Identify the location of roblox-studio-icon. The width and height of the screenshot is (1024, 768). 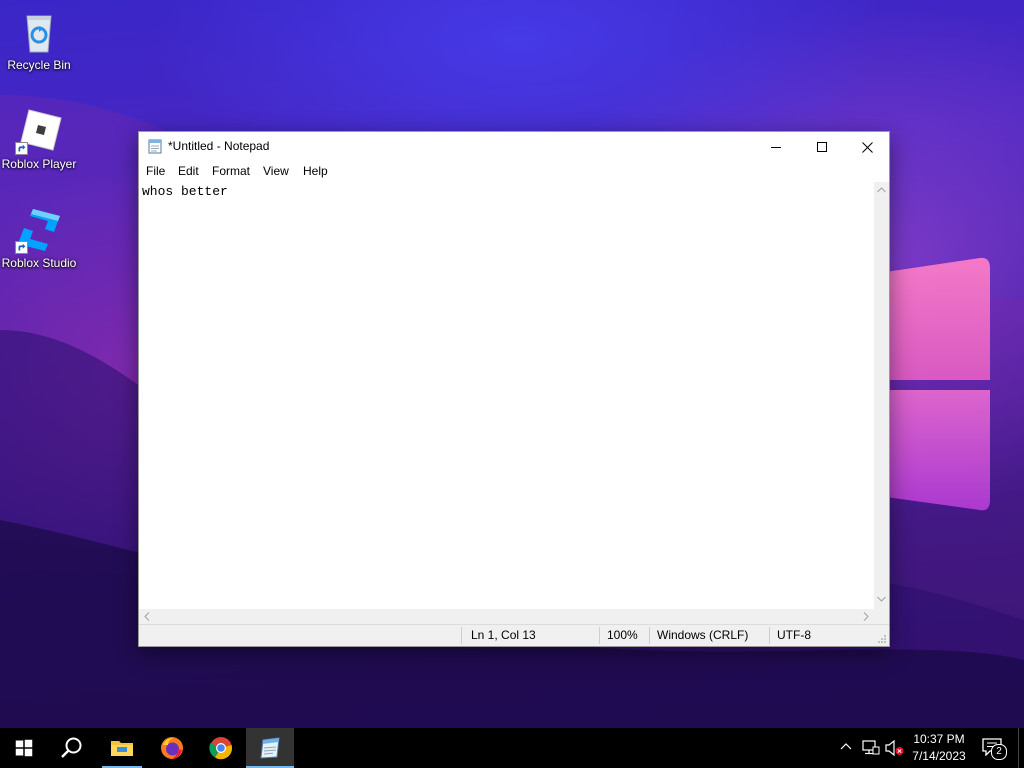
(39, 230).